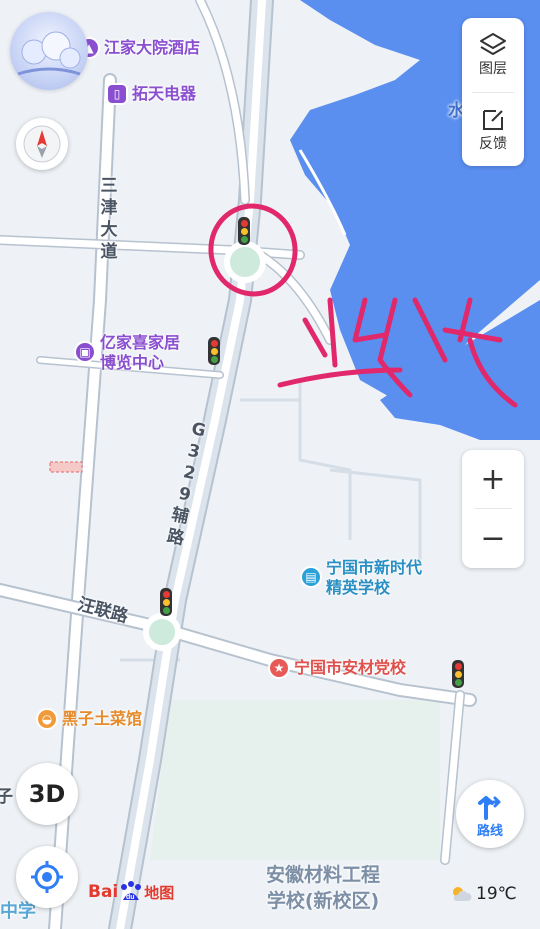 This screenshot has width=540, height=929. I want to click on map-tools-card: 图层 反馈, so click(493, 92).